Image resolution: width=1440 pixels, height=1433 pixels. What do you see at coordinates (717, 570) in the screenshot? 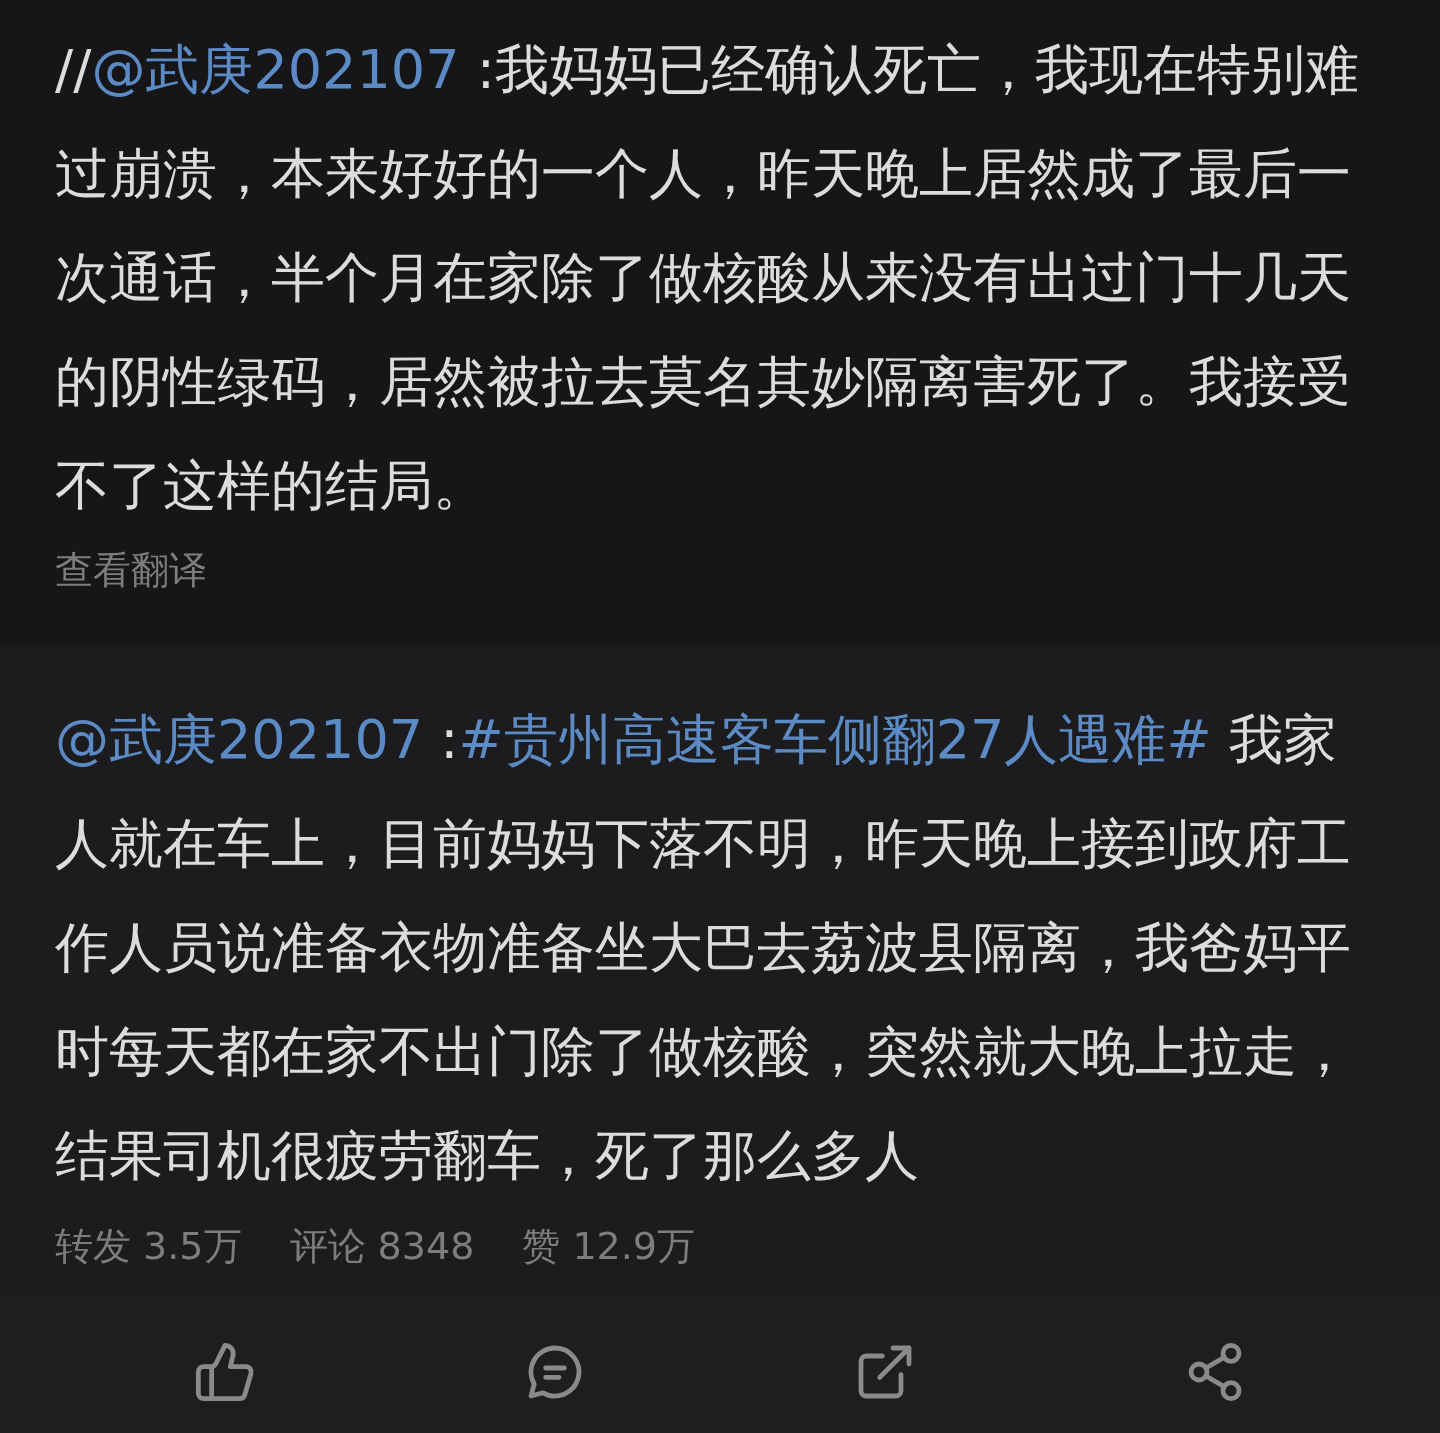
I see `translate-link: 查看翻译` at bounding box center [717, 570].